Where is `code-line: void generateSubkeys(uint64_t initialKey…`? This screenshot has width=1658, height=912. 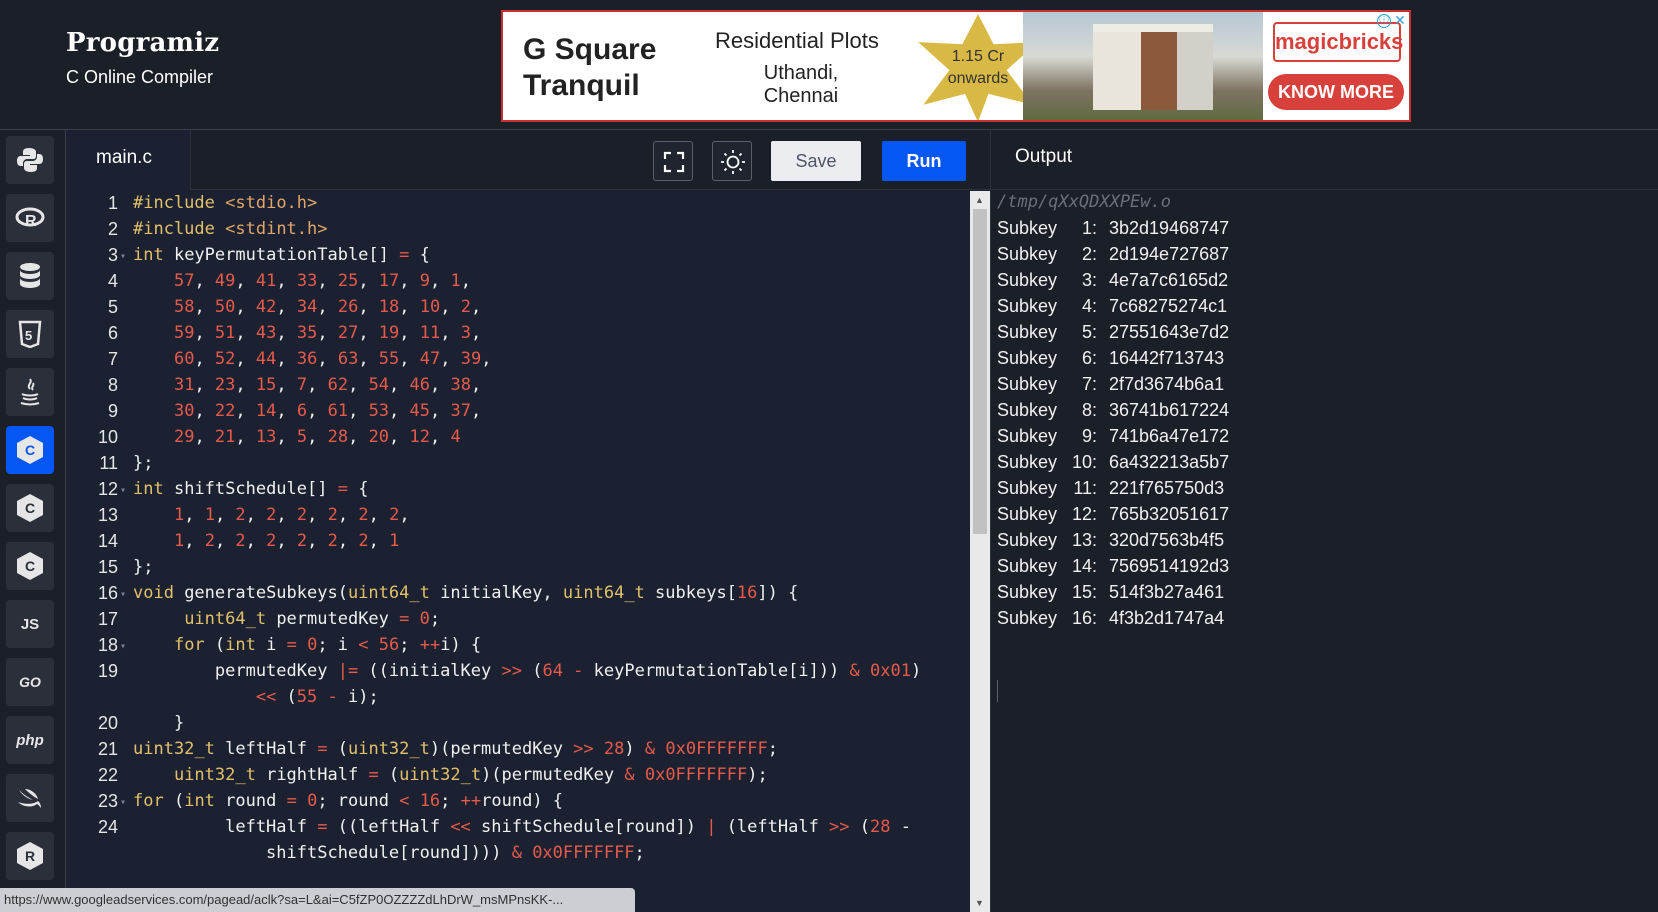
code-line: void generateSubkeys(uint64_t initialKey… is located at coordinates (465, 593).